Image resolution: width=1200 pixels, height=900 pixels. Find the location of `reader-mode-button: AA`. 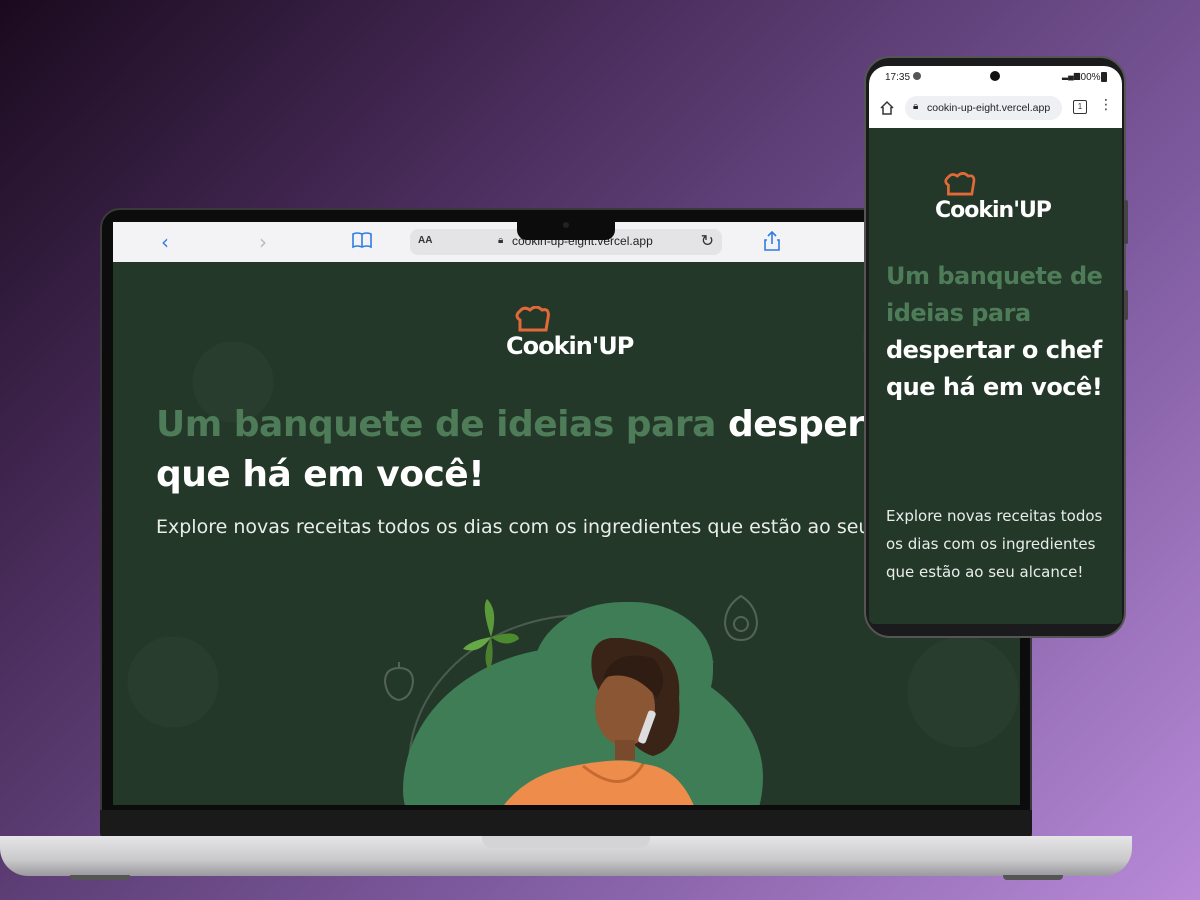

reader-mode-button: AA is located at coordinates (425, 240).